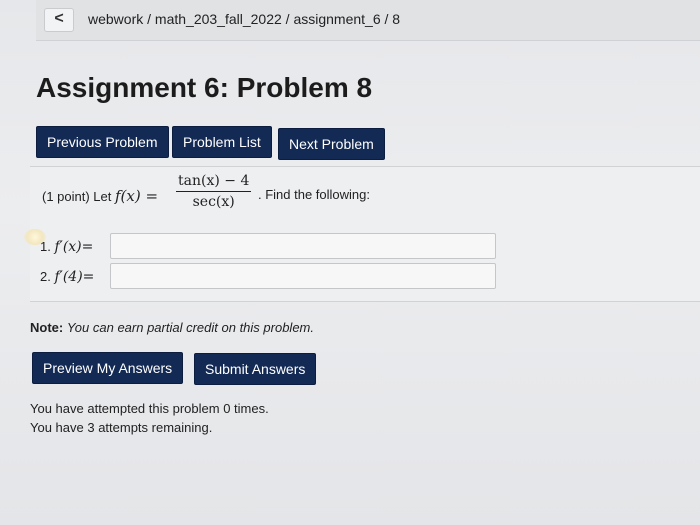 The width and height of the screenshot is (700, 525). What do you see at coordinates (149, 408) in the screenshot?
I see `attempted-count-text: You have attempted this problem 0 times.` at bounding box center [149, 408].